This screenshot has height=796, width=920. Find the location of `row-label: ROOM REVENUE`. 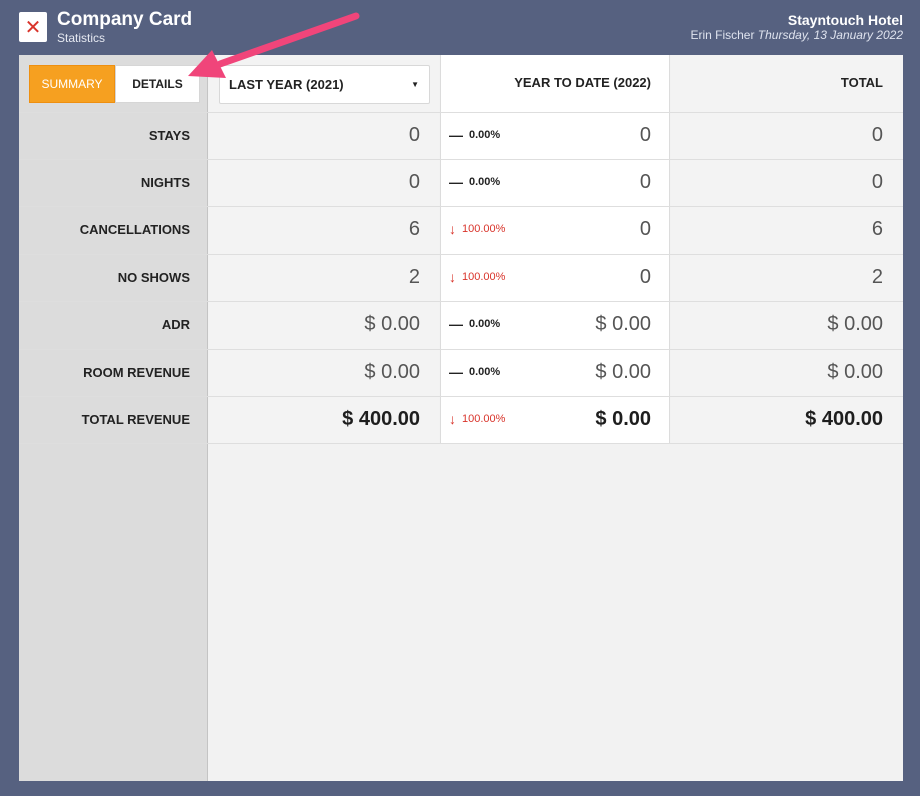

row-label: ROOM REVENUE is located at coordinates (136, 372).